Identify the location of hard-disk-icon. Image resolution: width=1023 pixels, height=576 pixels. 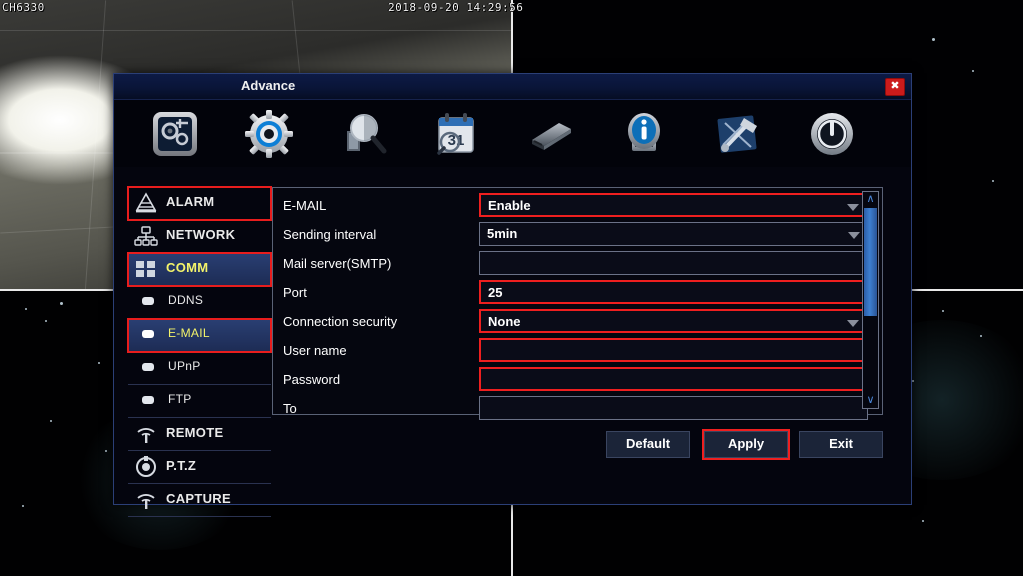
(551, 136).